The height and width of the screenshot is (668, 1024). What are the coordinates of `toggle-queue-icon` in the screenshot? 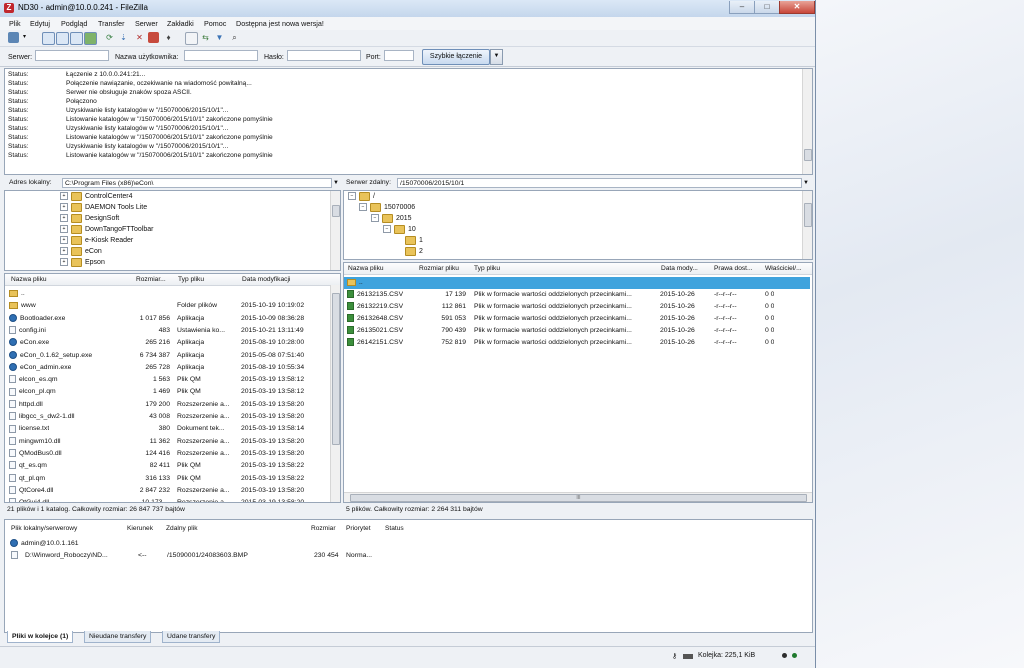 It's located at (90, 38).